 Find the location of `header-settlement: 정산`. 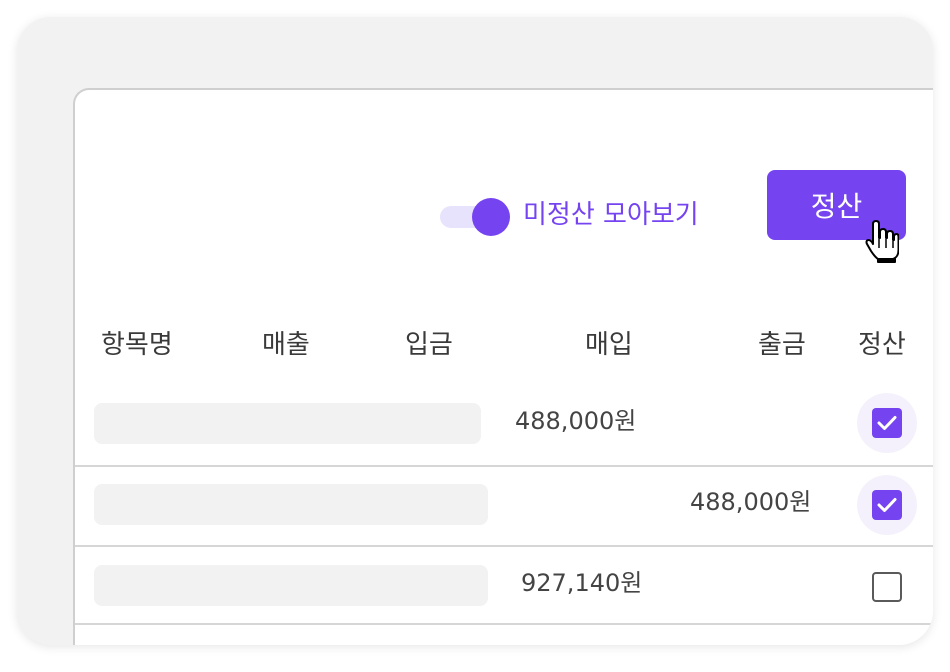

header-settlement: 정산 is located at coordinates (882, 345).